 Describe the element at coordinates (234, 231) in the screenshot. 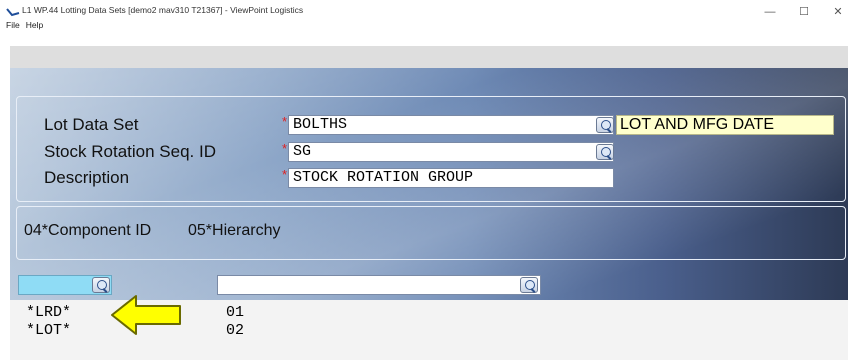

I see `hierarchy-header: 05*Hierarchy` at that location.